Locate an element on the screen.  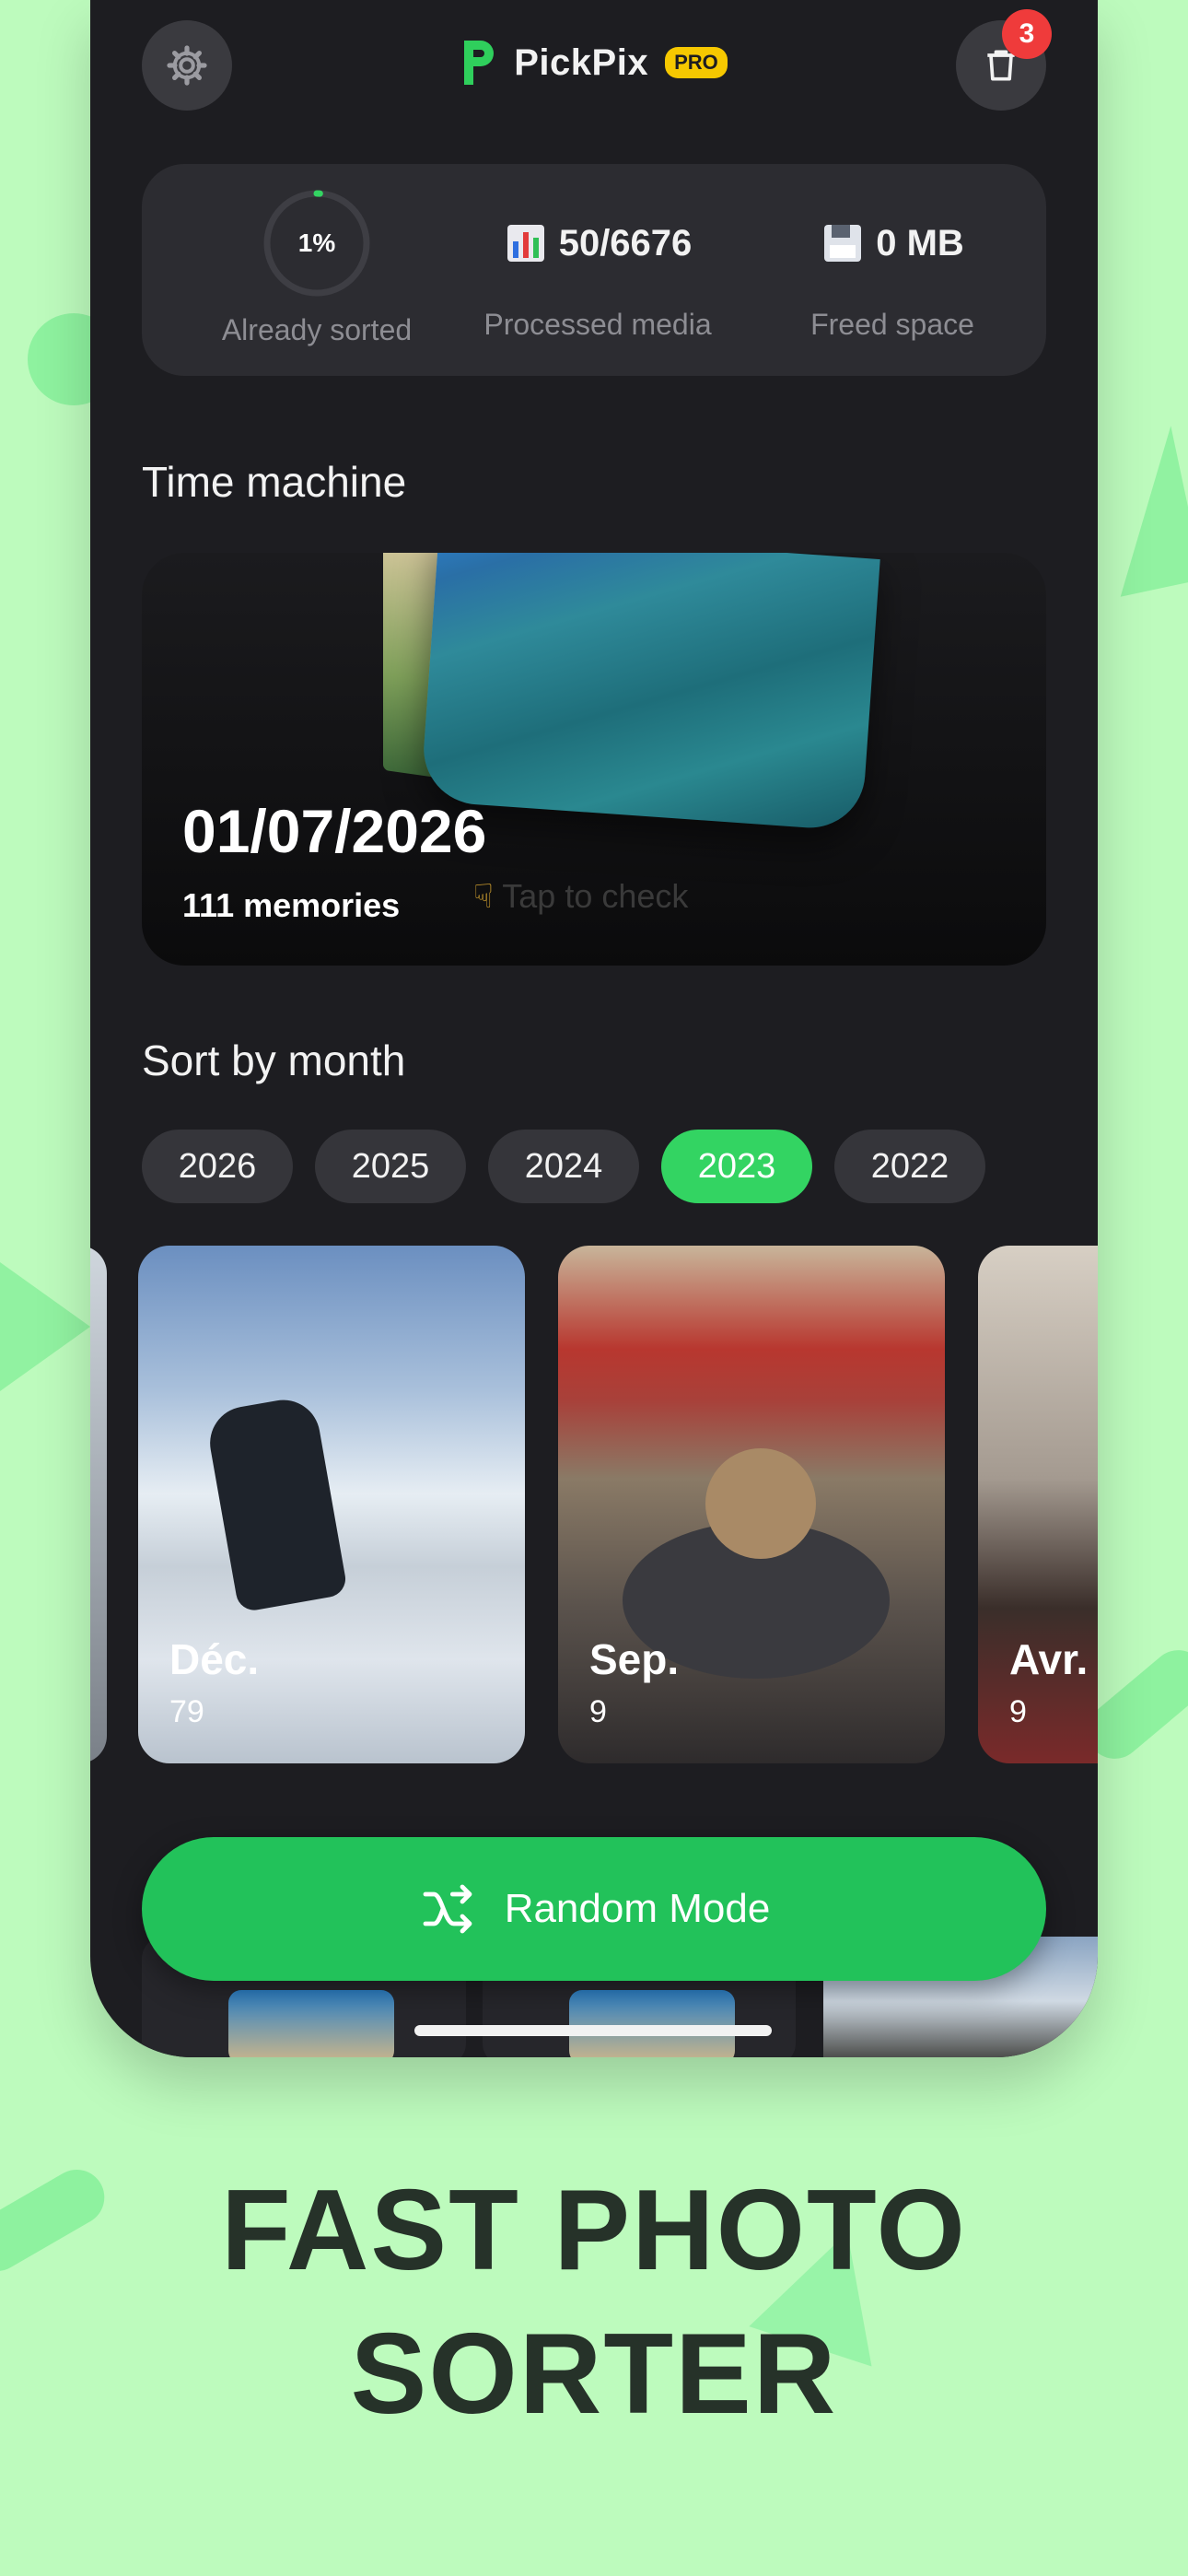
home-indicator is located at coordinates (593, 2030).